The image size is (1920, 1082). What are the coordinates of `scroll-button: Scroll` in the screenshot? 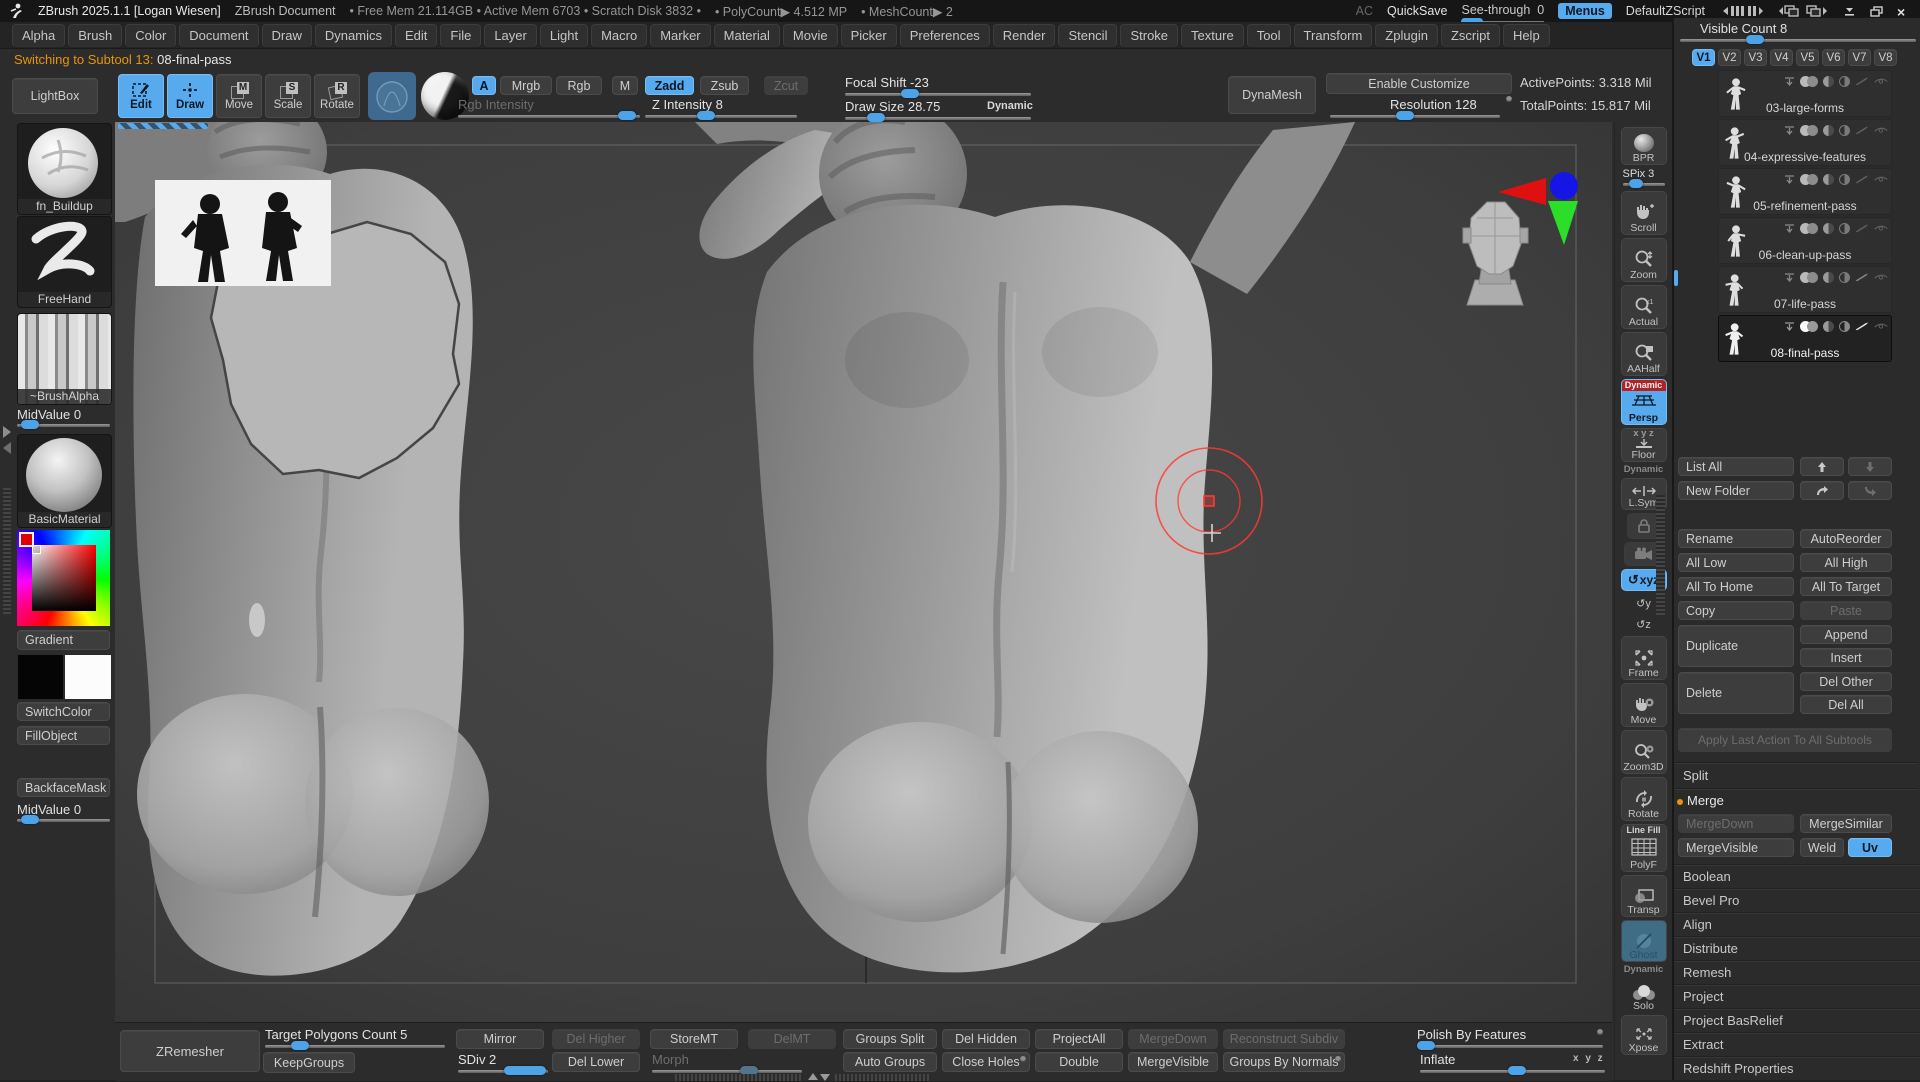 It's located at (1643, 213).